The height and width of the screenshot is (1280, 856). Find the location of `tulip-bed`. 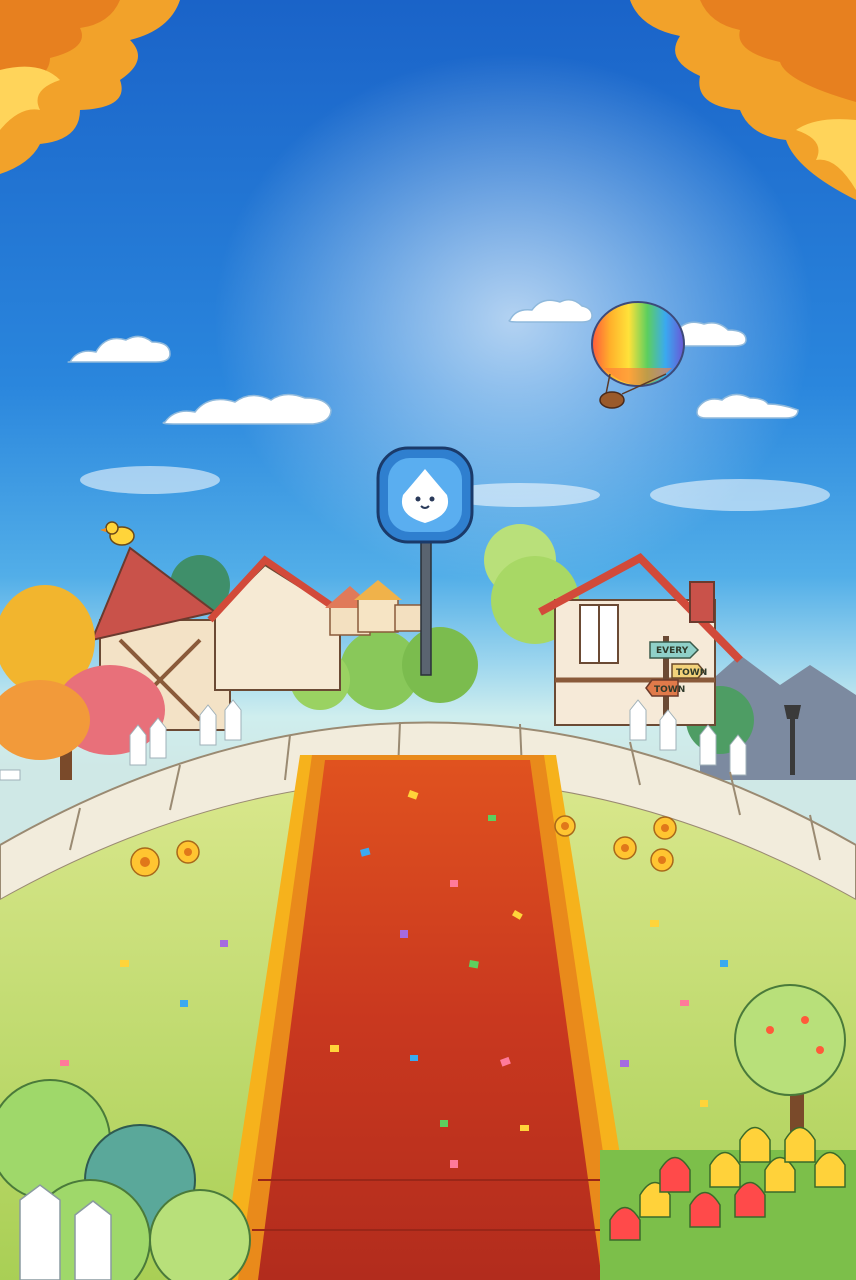

tulip-bed is located at coordinates (728, 1203).